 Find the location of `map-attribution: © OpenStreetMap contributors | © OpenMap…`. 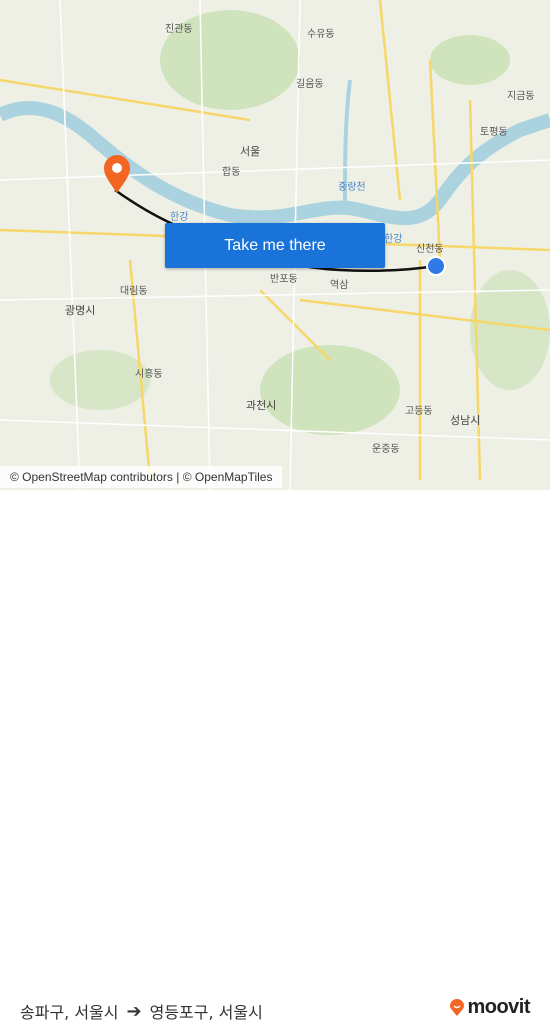

map-attribution: © OpenStreetMap contributors | © OpenMap… is located at coordinates (141, 477).